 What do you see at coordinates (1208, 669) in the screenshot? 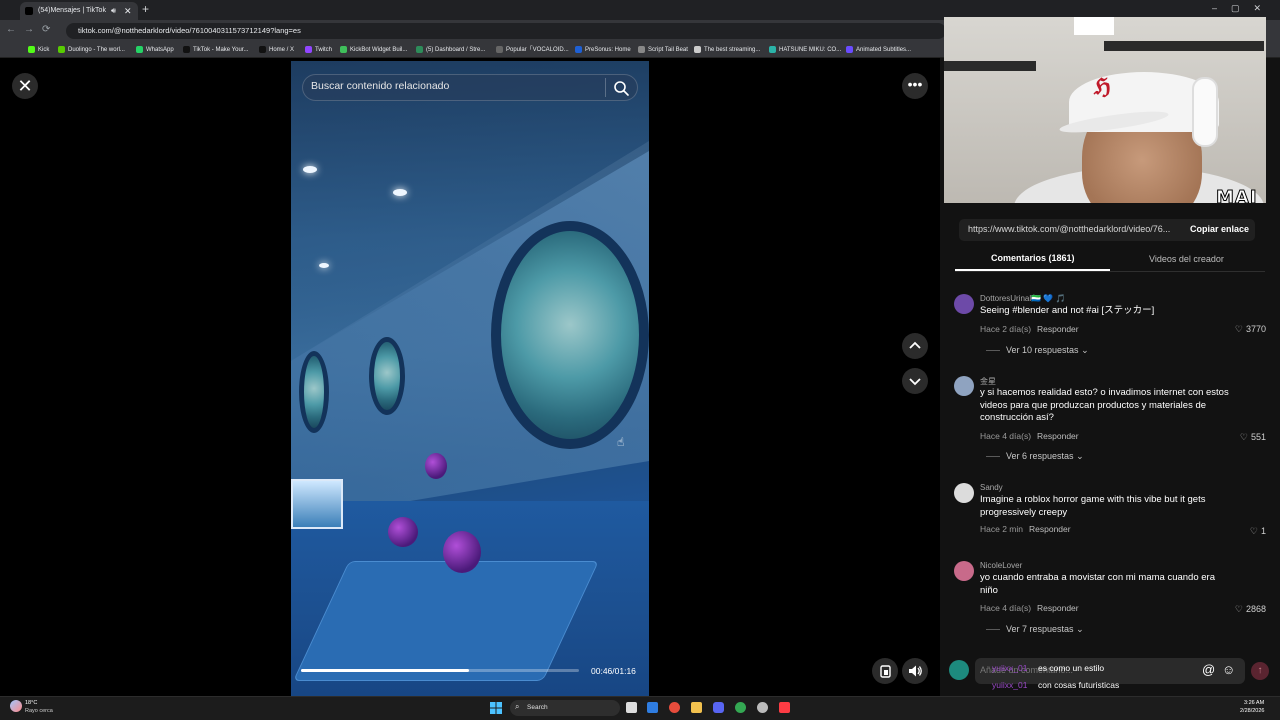
I see `mention-icon: @` at bounding box center [1208, 669].